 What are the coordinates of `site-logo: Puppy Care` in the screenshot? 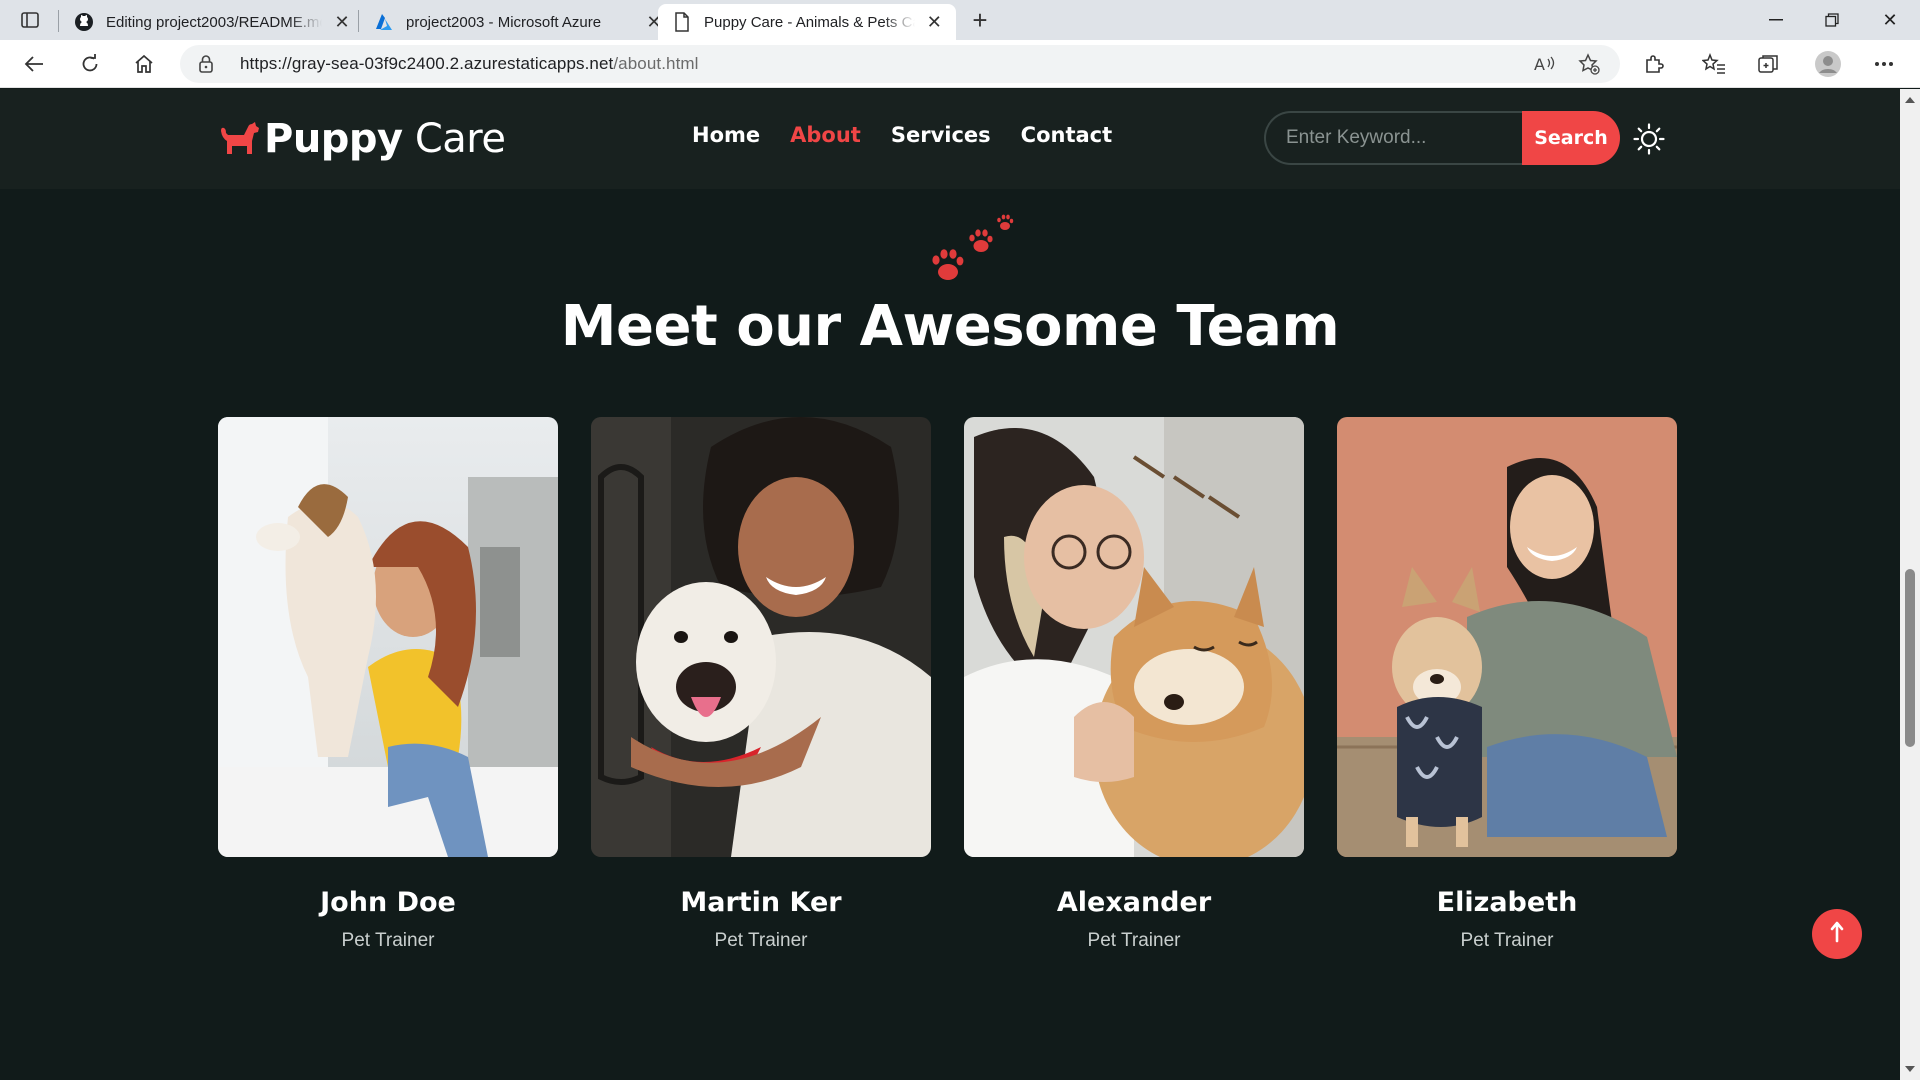 It's located at (362, 139).